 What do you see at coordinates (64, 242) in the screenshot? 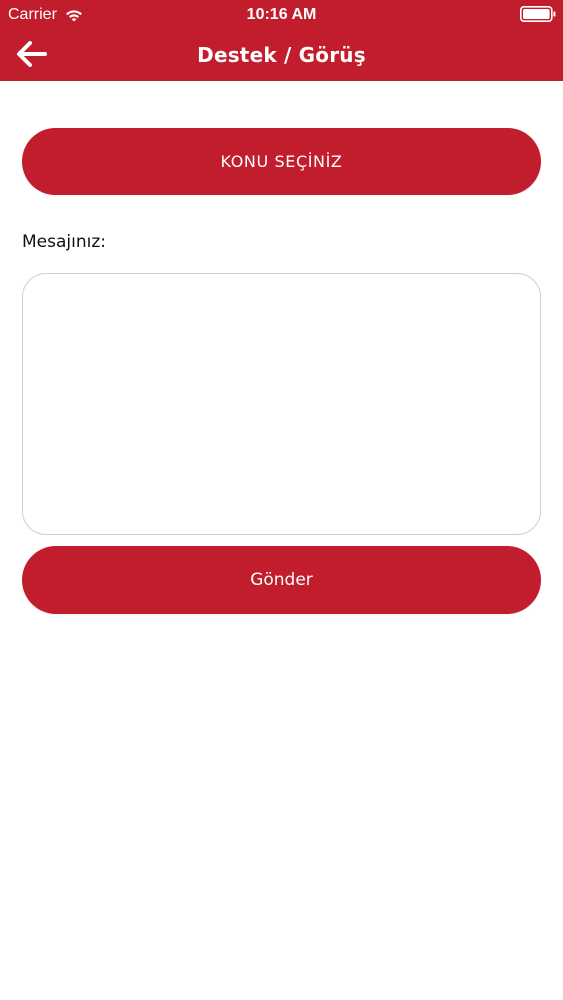
I see `message-label: Mesajınız:` at bounding box center [64, 242].